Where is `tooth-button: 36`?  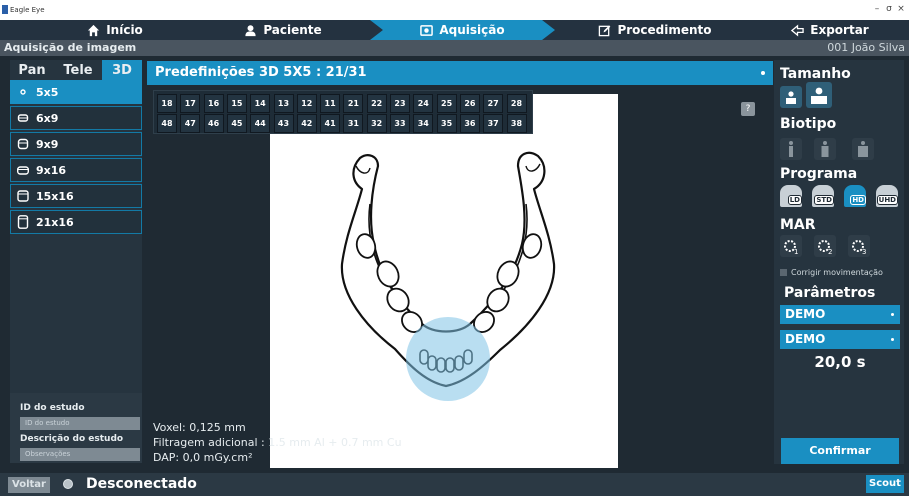 tooth-button: 36 is located at coordinates (469, 123).